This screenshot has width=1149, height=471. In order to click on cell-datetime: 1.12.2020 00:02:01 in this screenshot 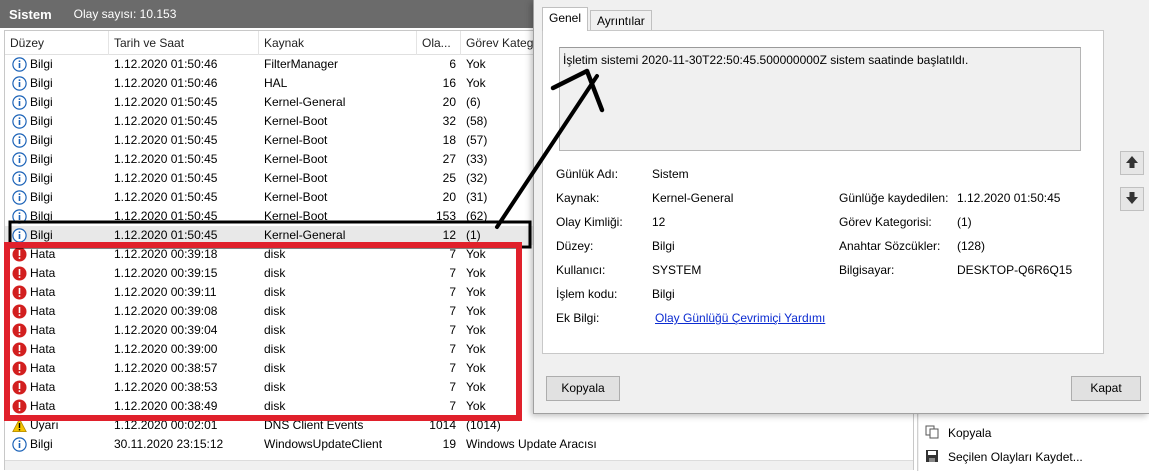, I will do `click(166, 425)`.